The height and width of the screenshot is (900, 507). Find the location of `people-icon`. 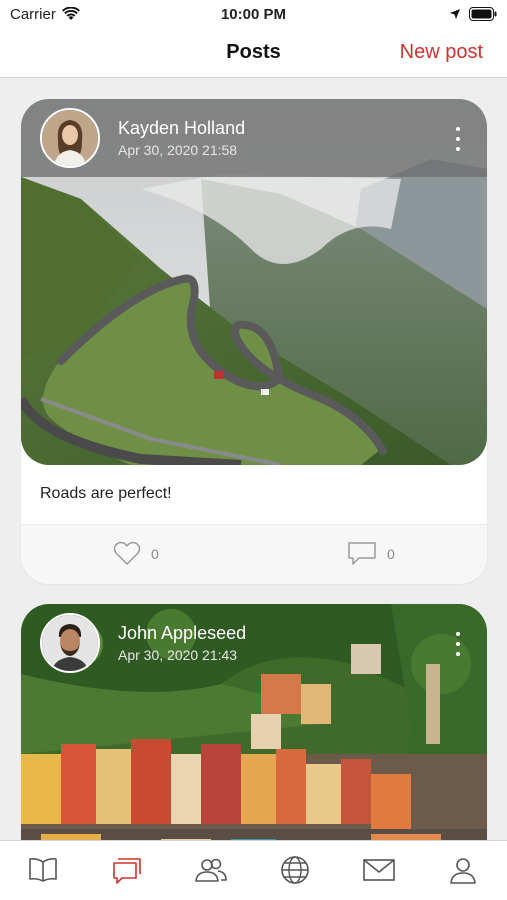

people-icon is located at coordinates (211, 870).